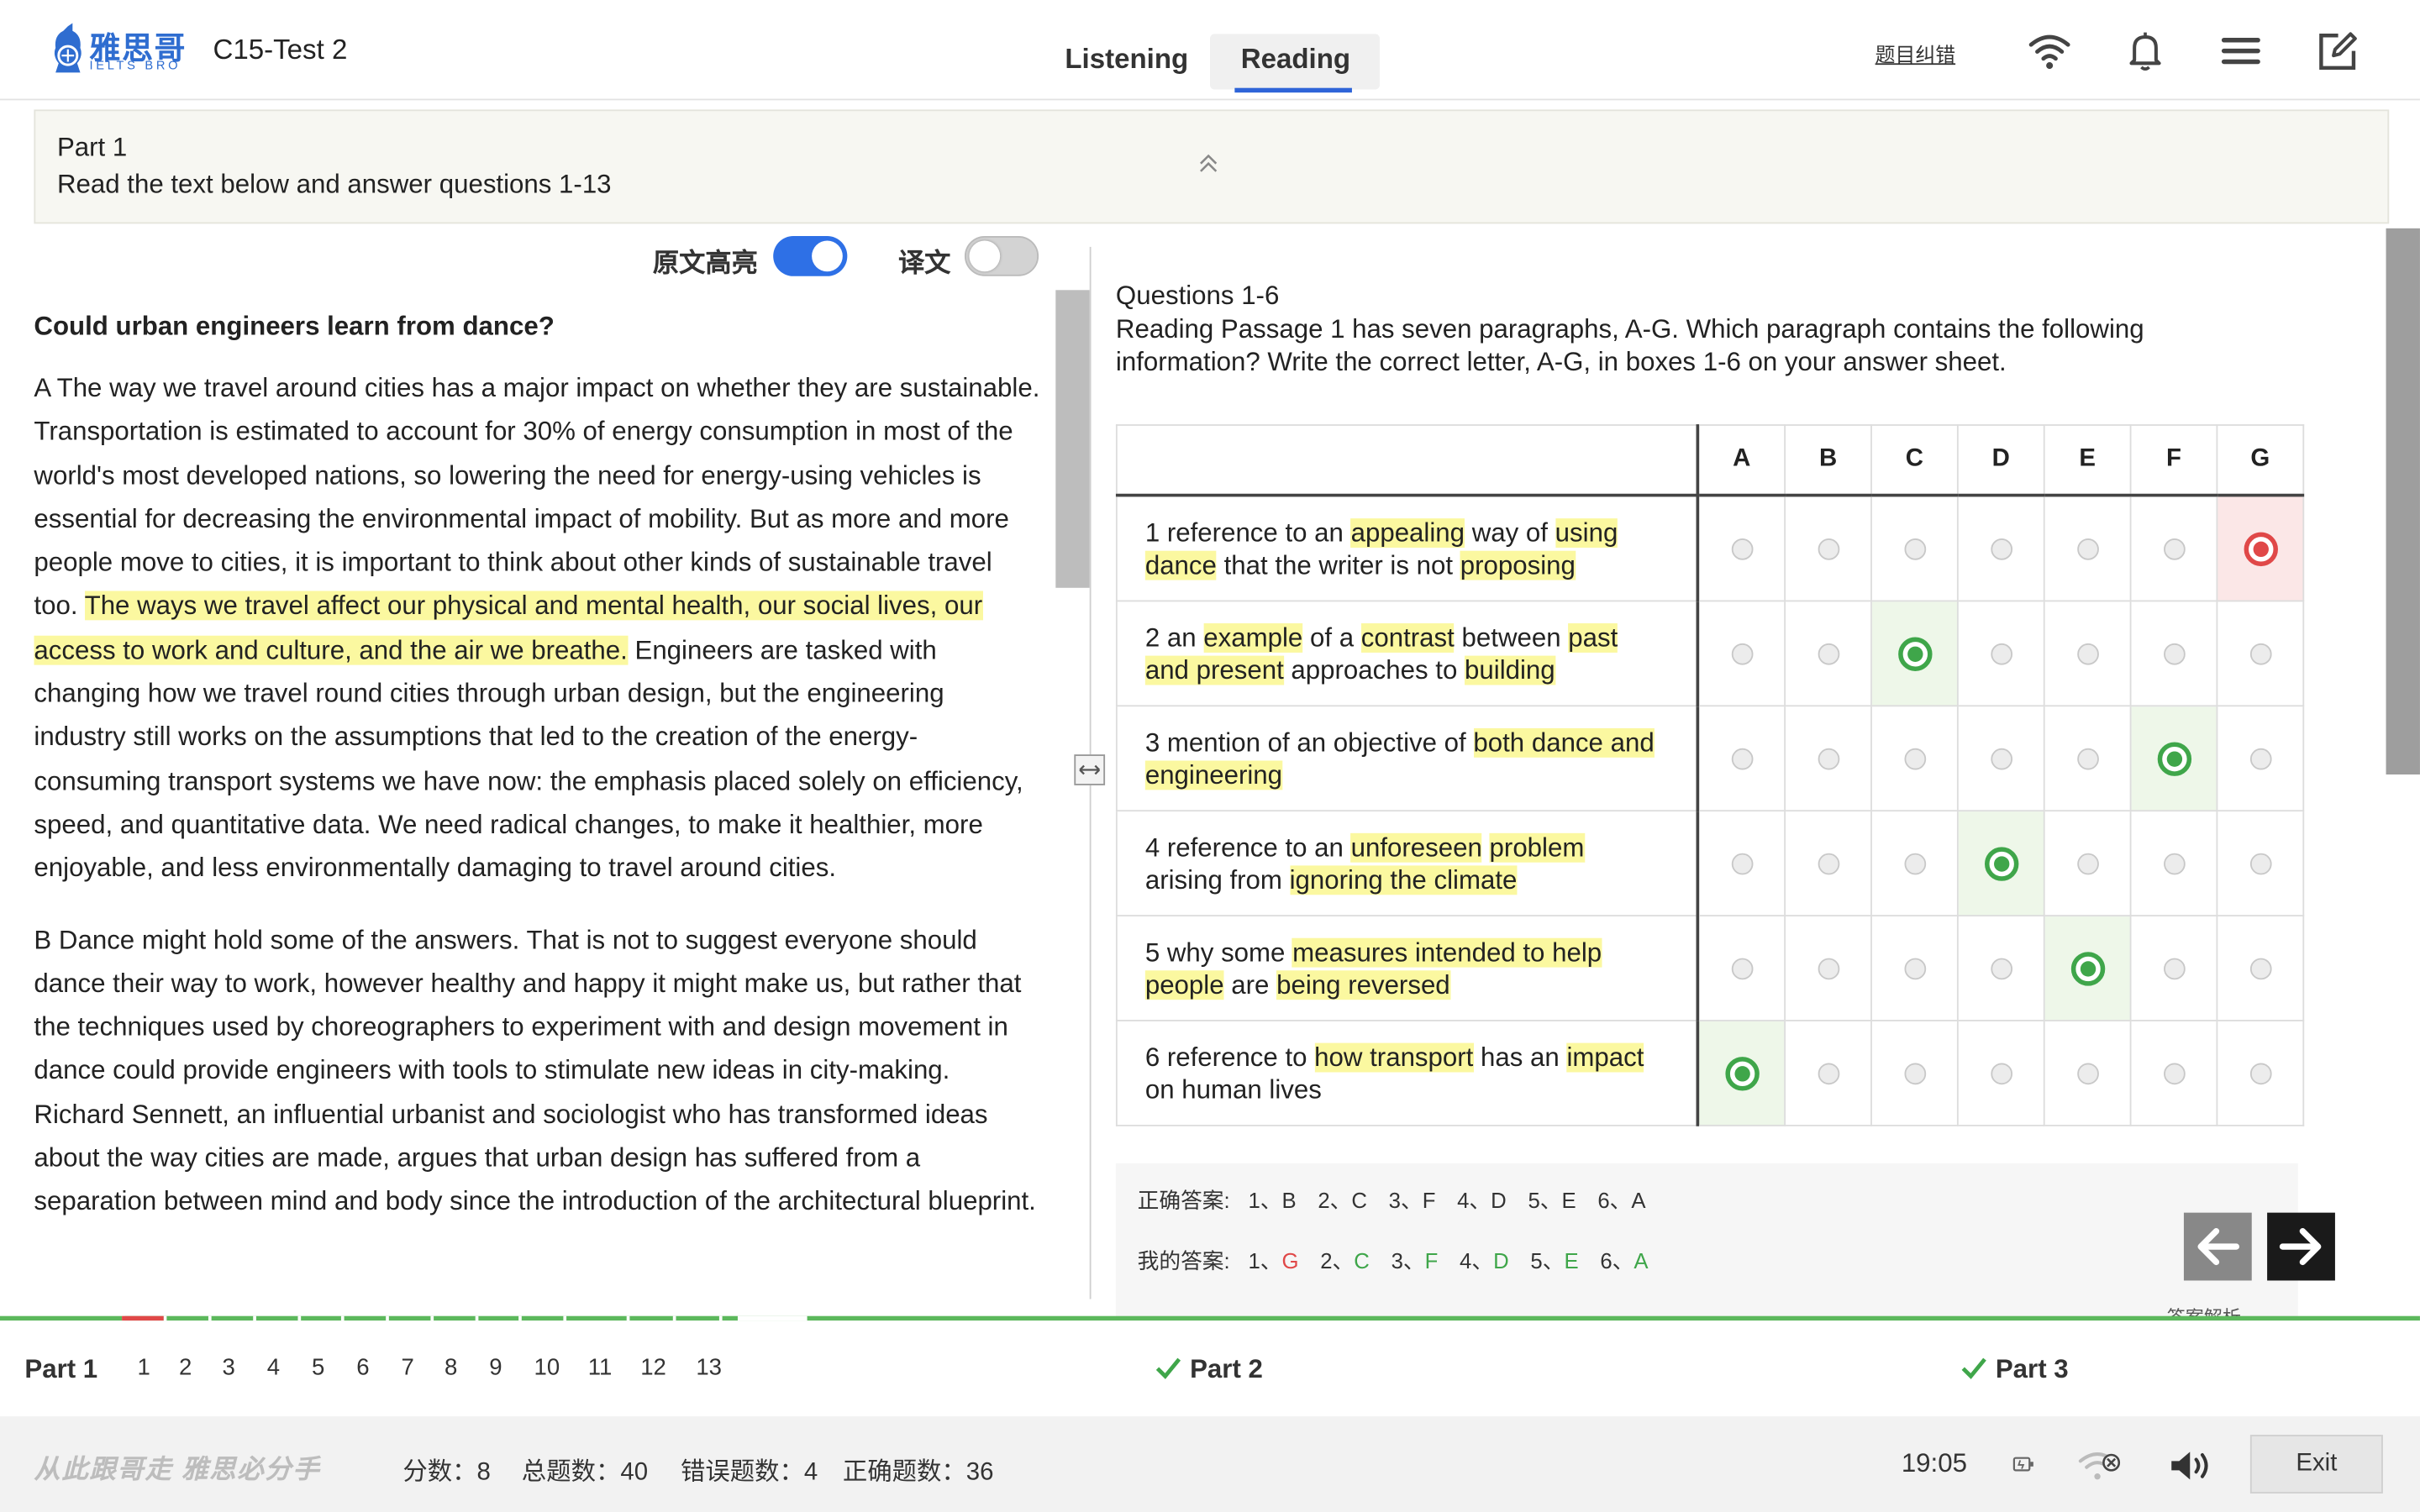  Describe the element at coordinates (2050, 51) in the screenshot. I see `wifi-icon` at that location.